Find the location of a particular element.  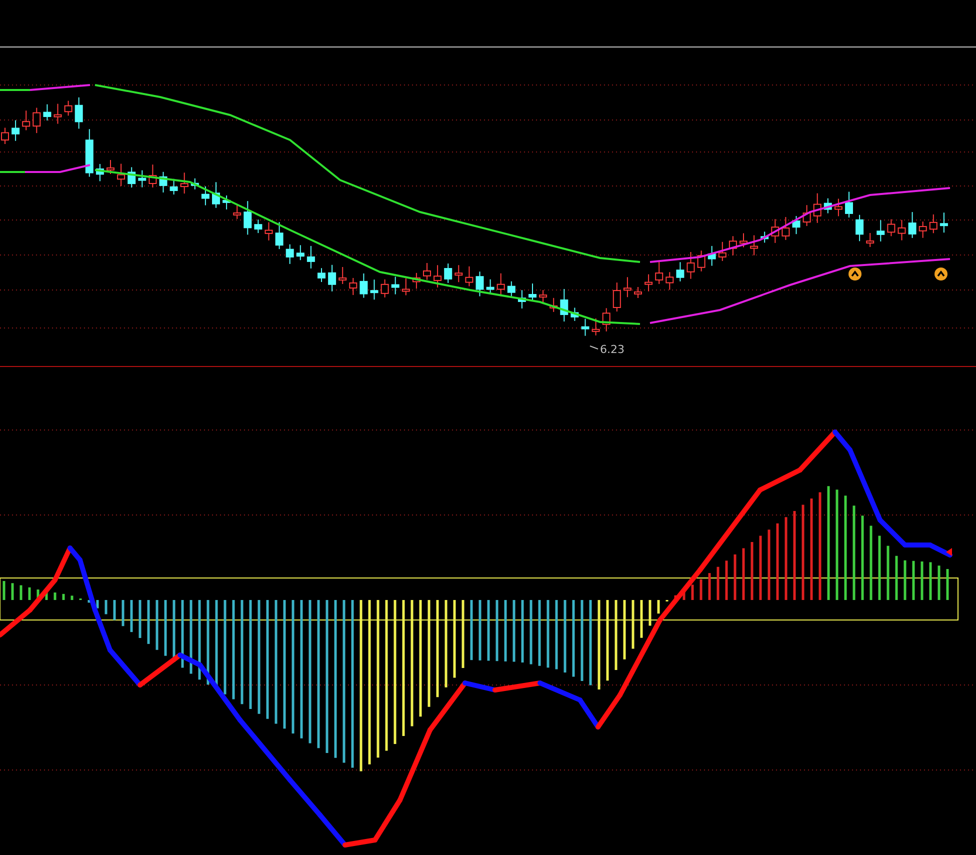

triangle-marker-icon is located at coordinates (949, 552).